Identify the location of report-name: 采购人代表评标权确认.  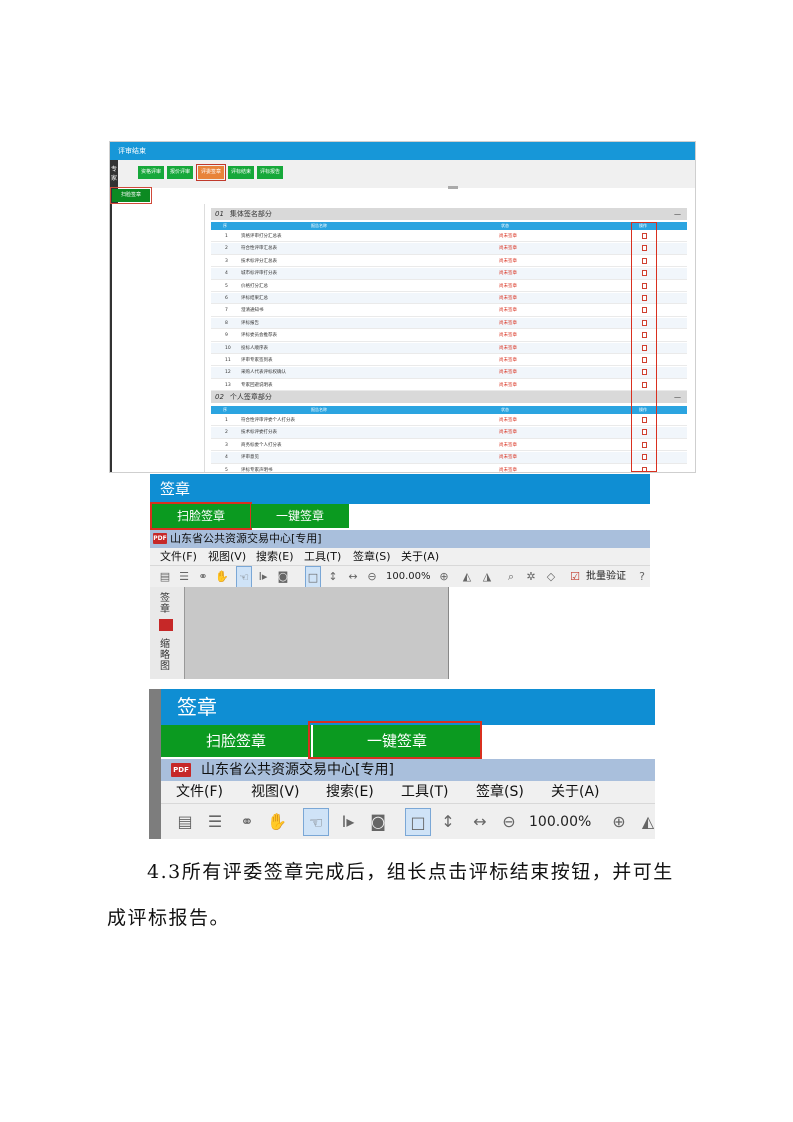
(263, 373).